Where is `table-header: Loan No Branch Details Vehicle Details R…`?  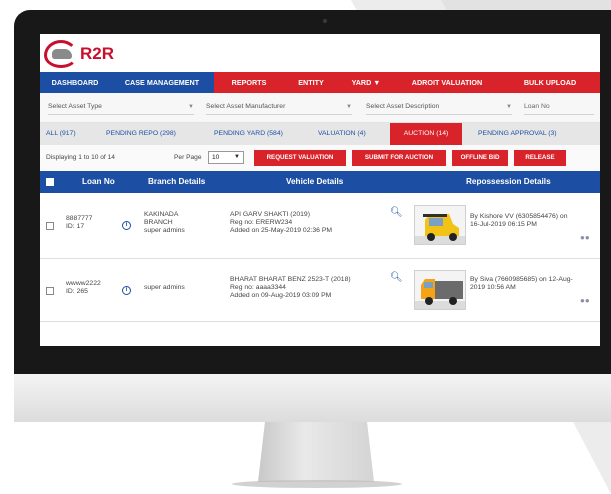 table-header: Loan No Branch Details Vehicle Details R… is located at coordinates (320, 182).